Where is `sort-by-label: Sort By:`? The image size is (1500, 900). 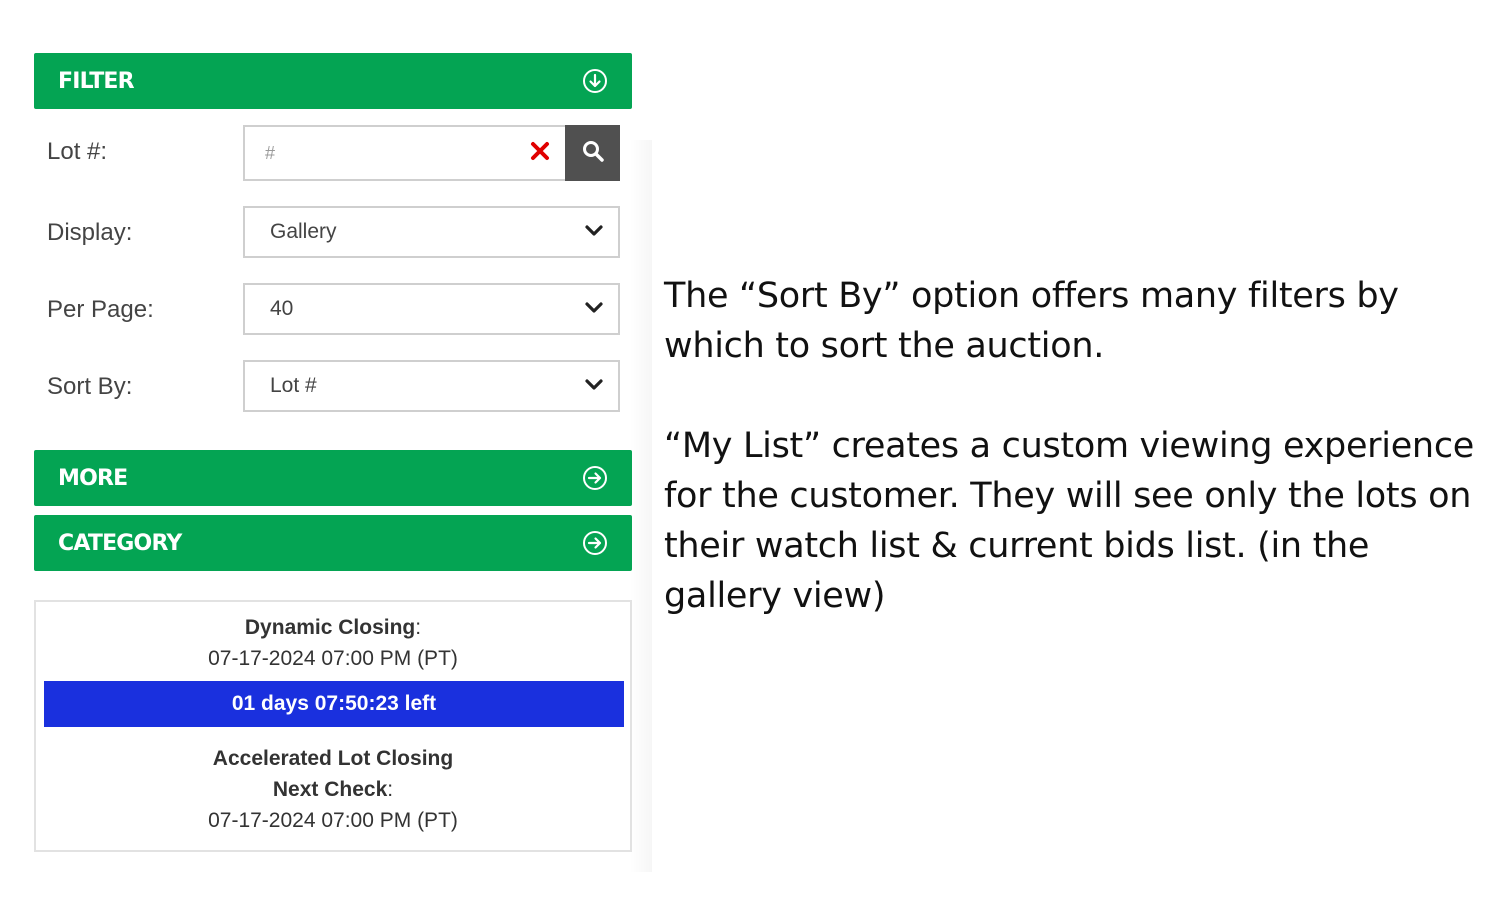 sort-by-label: Sort By: is located at coordinates (90, 386).